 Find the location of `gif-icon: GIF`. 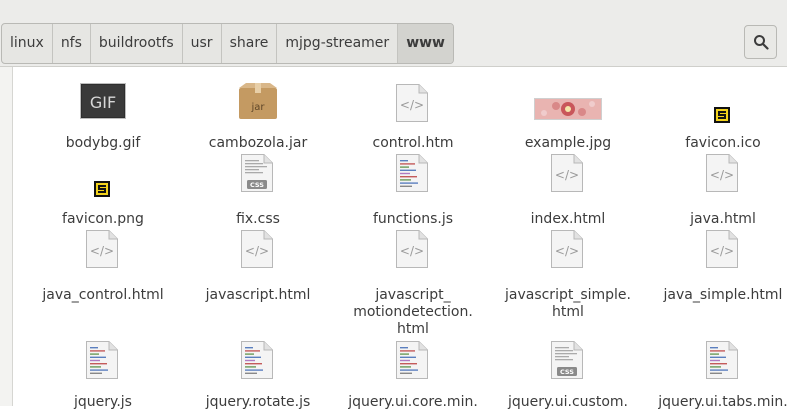

gif-icon: GIF is located at coordinates (103, 108).